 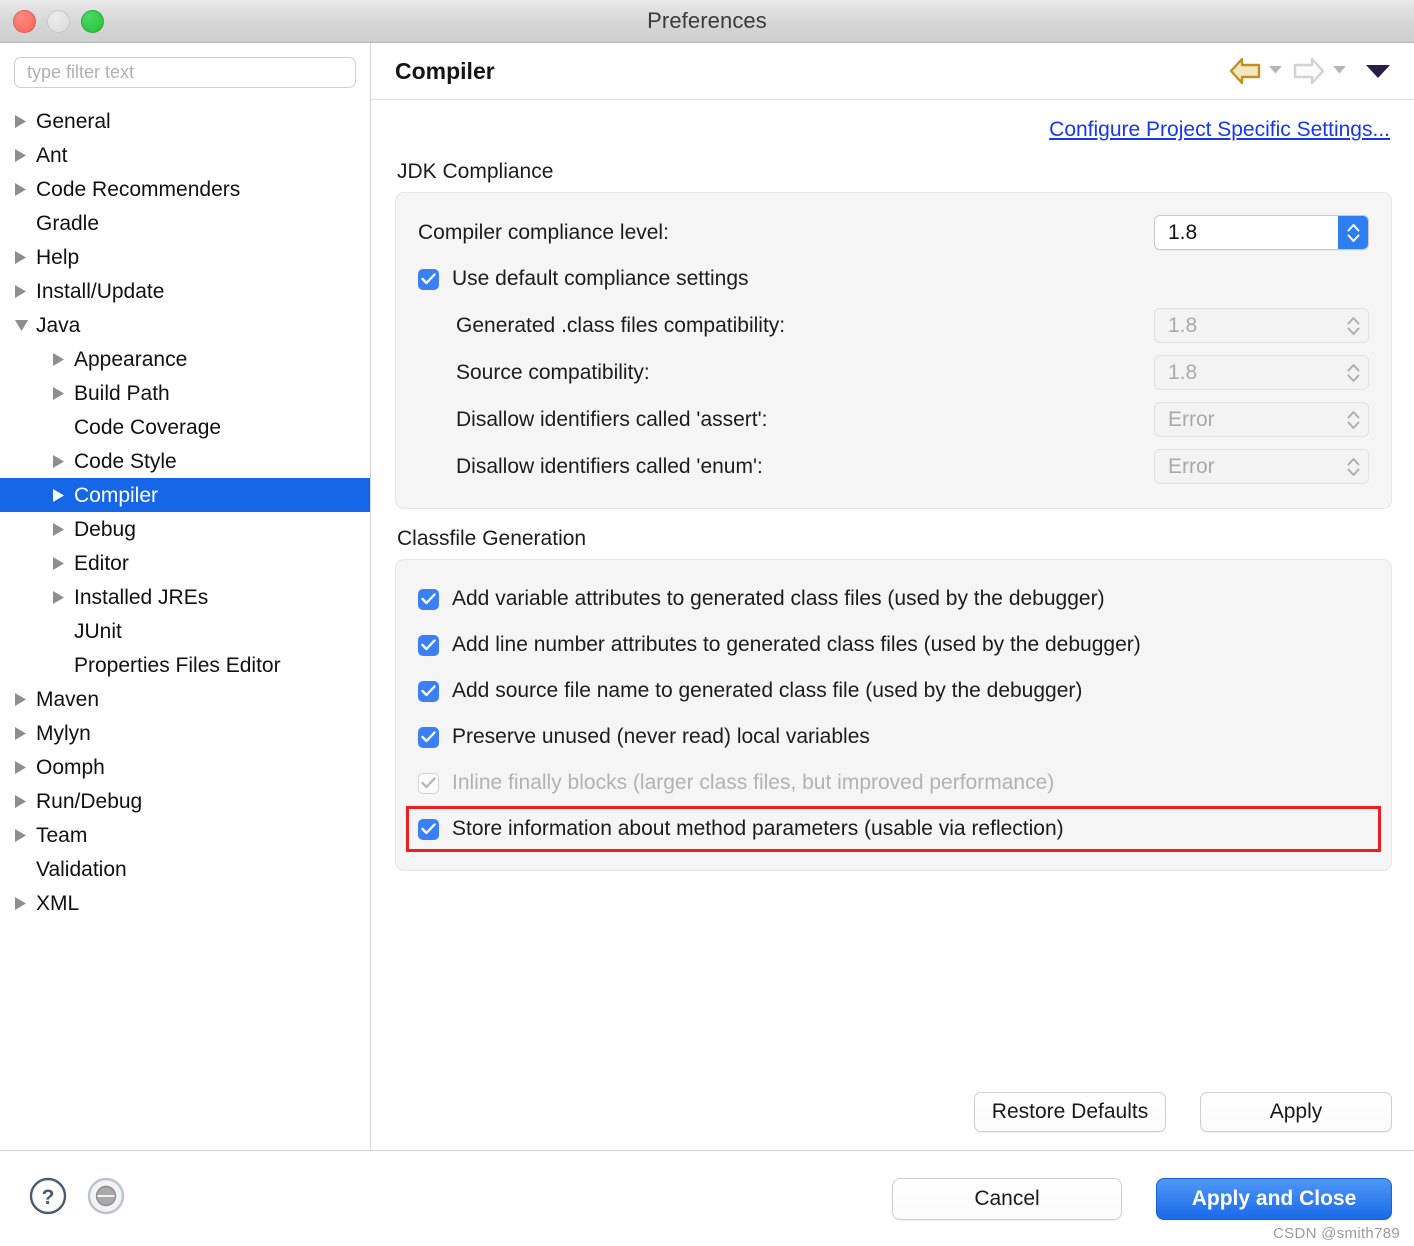 What do you see at coordinates (141, 597) in the screenshot?
I see `sidebar-item-label: Installed JREs` at bounding box center [141, 597].